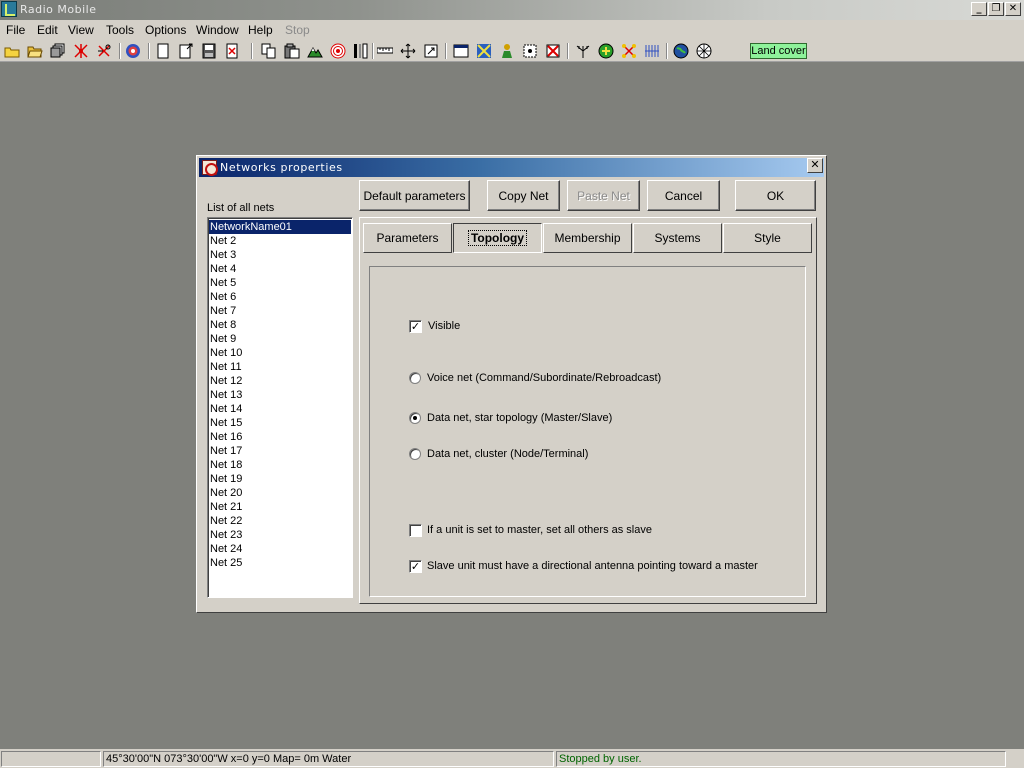  What do you see at coordinates (280, 437) in the screenshot?
I see `list-item: Net 16` at bounding box center [280, 437].